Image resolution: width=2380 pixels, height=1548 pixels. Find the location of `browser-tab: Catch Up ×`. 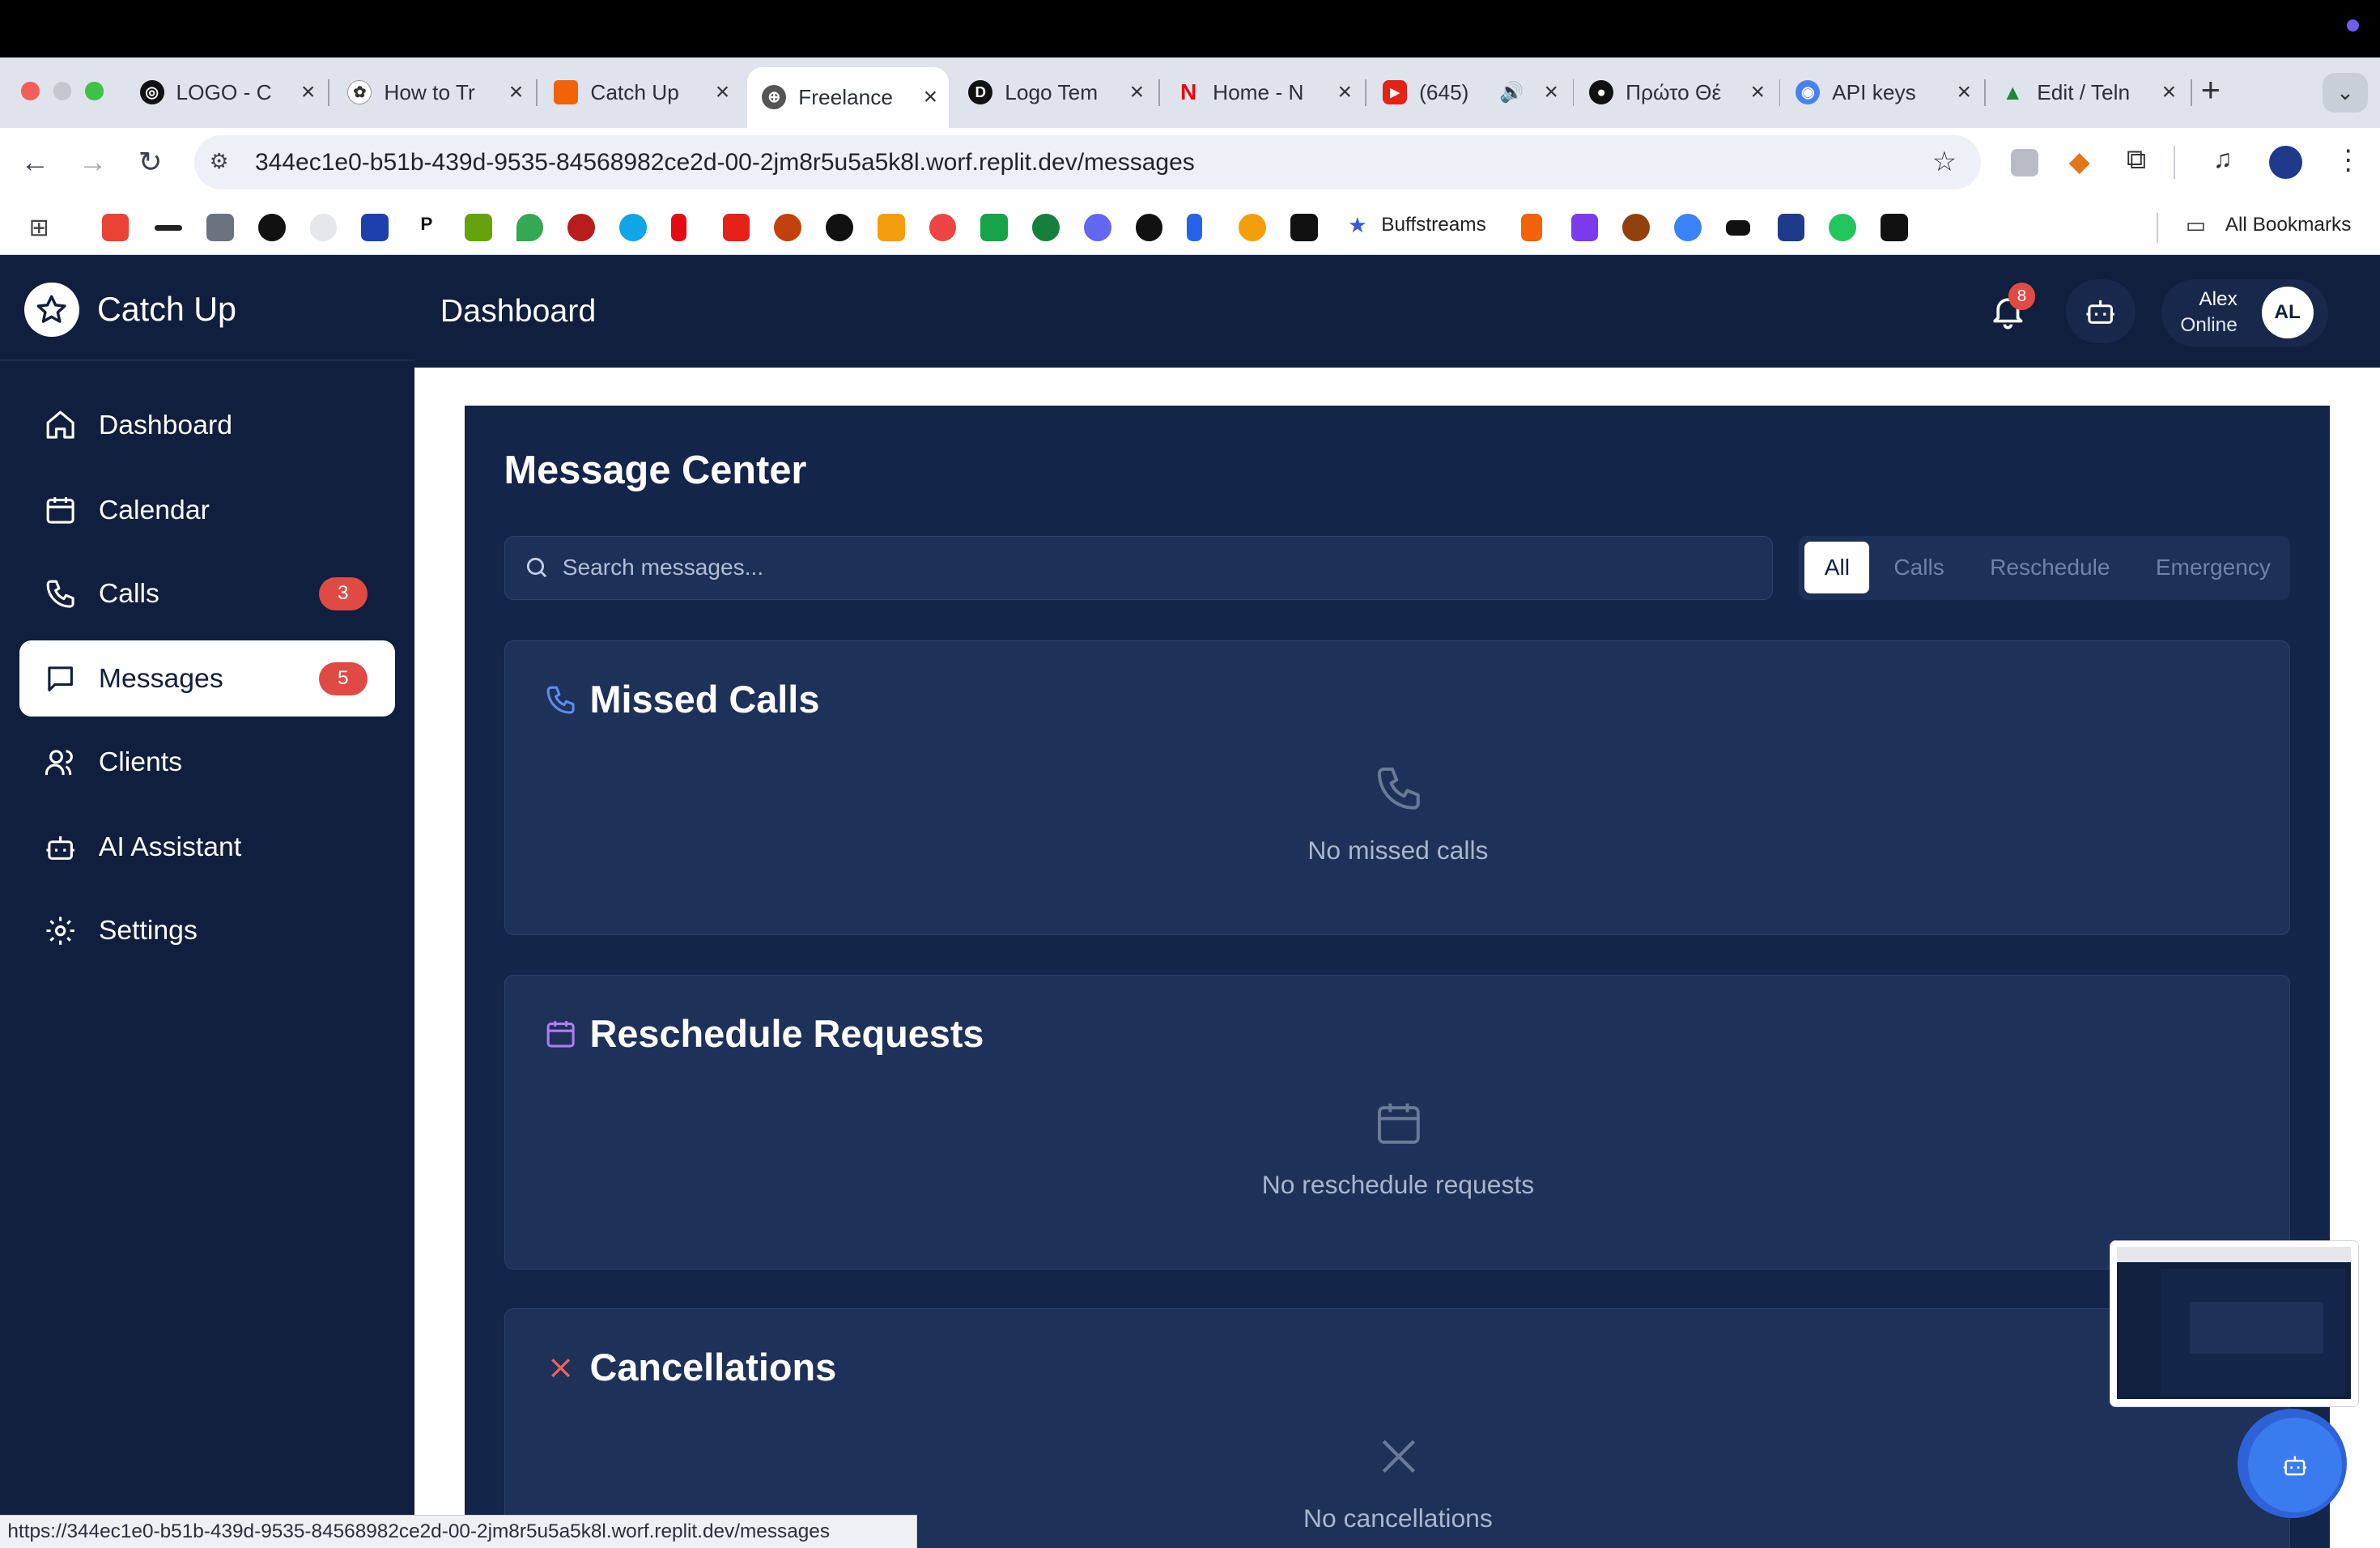

browser-tab: Catch Up × is located at coordinates (640, 92).